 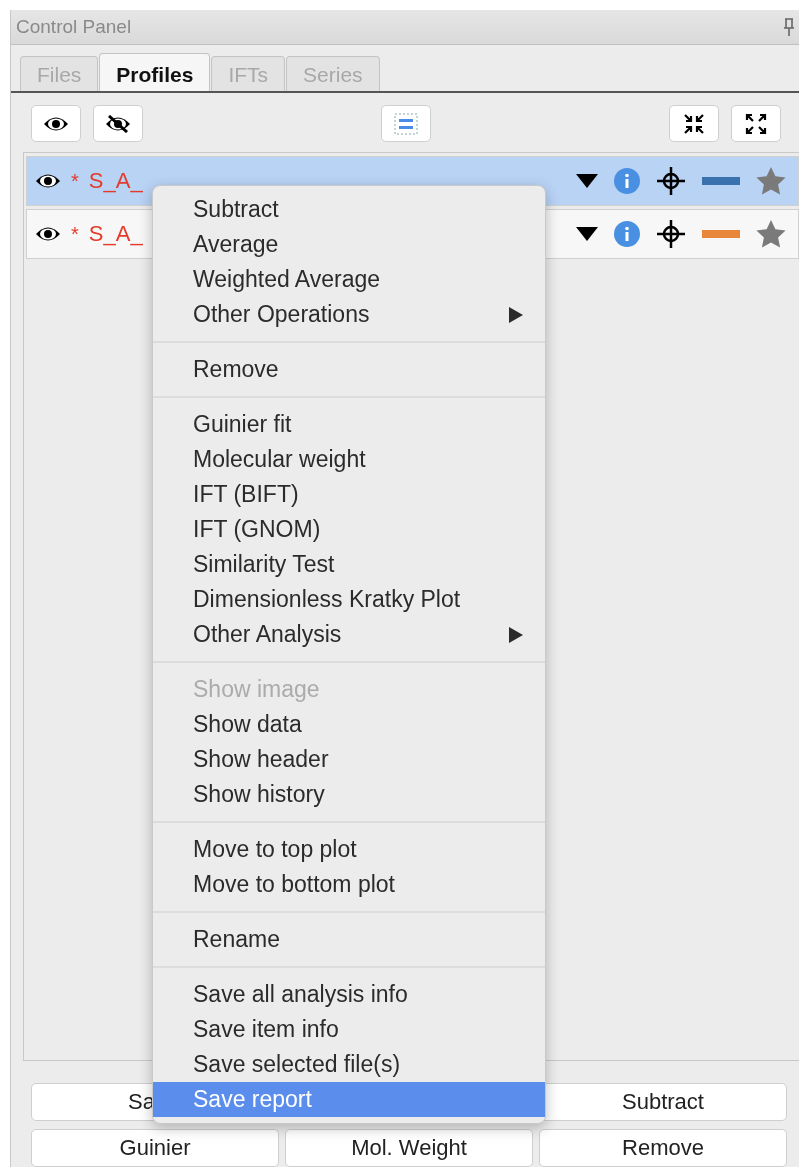 What do you see at coordinates (74, 27) in the screenshot?
I see `panel-title: Control Panel` at bounding box center [74, 27].